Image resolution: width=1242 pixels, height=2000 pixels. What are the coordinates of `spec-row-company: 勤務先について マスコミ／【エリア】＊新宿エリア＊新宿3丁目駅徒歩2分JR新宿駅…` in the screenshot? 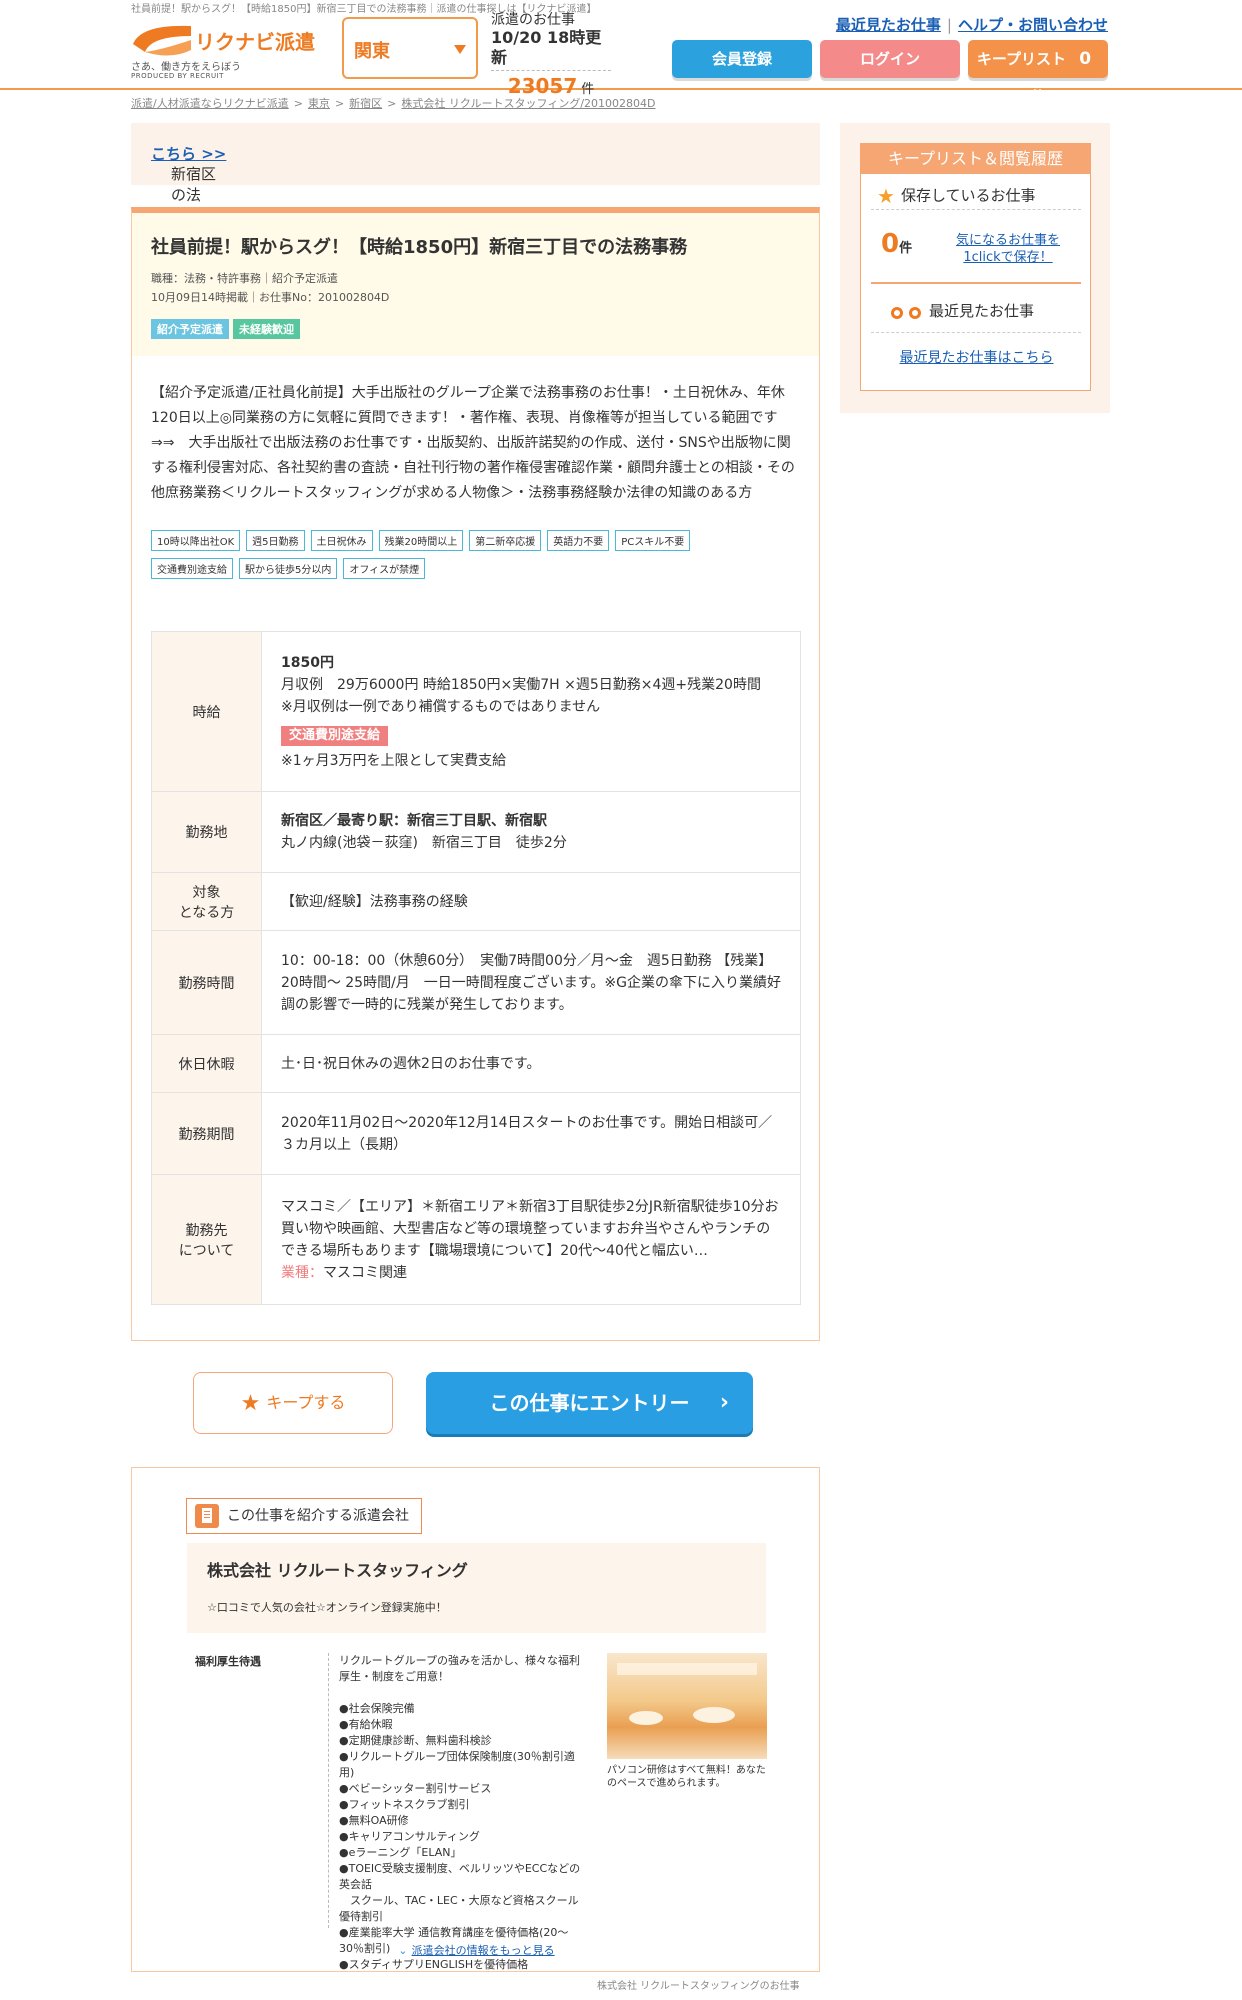 It's located at (476, 1239).